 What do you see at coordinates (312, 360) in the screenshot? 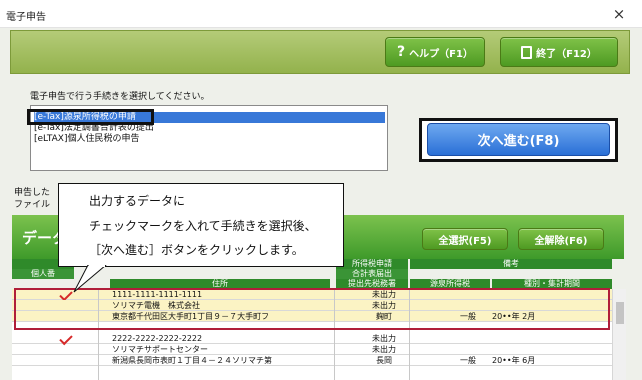
I see `table-row: 新潟県長岡市表町１丁目４－２４ソリマチ第 長岡 一般 20••年 6月` at bounding box center [312, 360].